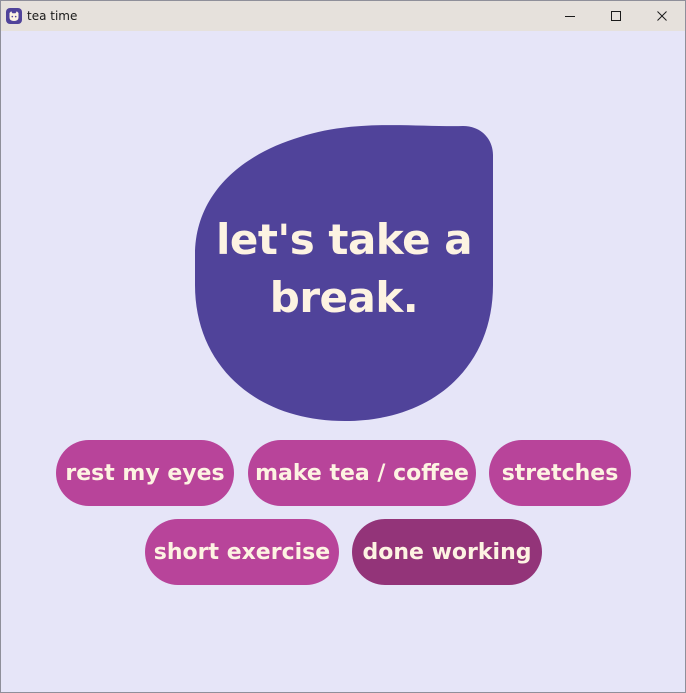 This screenshot has height=693, width=686. I want to click on maximize-button, so click(616, 16).